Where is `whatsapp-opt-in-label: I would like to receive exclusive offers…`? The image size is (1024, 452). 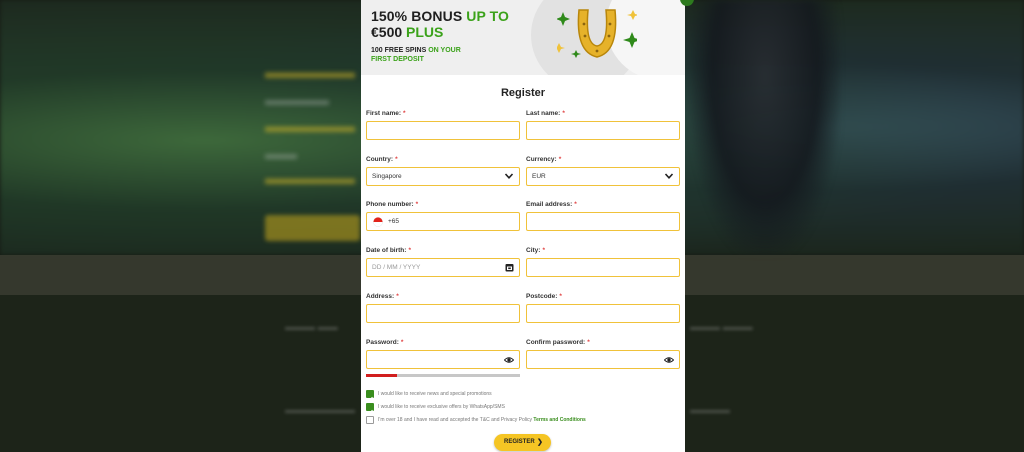
whatsapp-opt-in-label: I would like to receive exclusive offers… is located at coordinates (441, 407).